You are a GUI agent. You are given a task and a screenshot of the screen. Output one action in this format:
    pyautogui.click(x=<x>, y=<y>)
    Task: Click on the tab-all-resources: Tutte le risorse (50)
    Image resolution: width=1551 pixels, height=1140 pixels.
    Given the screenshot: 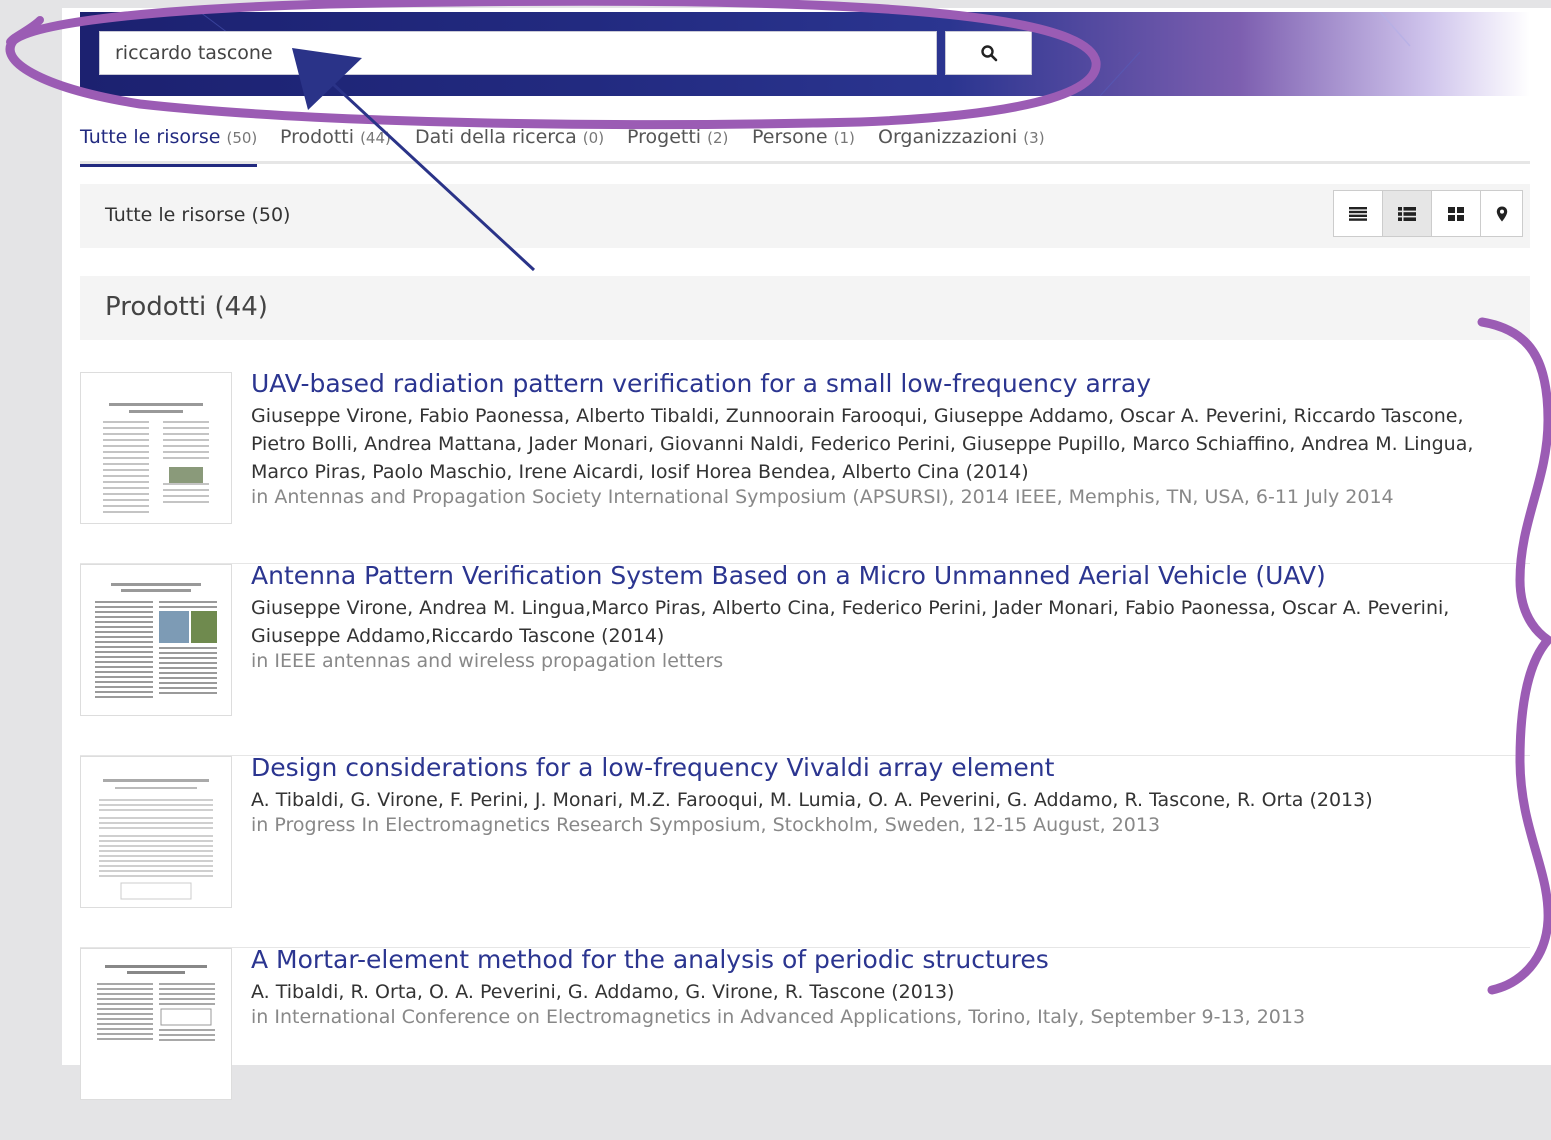 What is the action you would take?
    pyautogui.click(x=169, y=142)
    